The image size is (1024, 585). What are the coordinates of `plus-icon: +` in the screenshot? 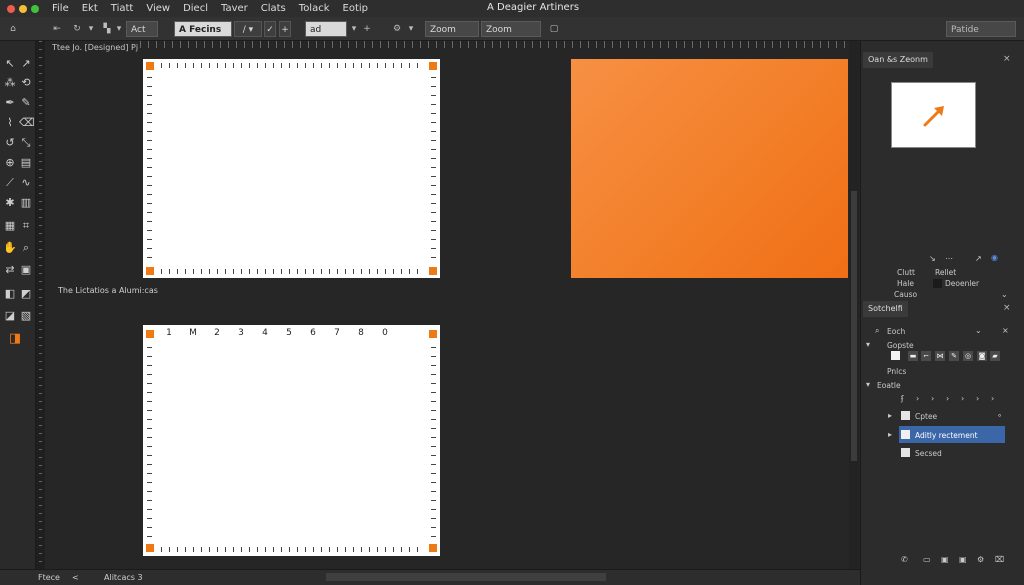 It's located at (367, 29).